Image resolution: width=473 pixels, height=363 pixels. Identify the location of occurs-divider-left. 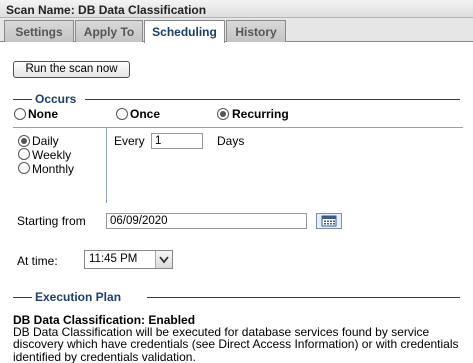
(22, 99).